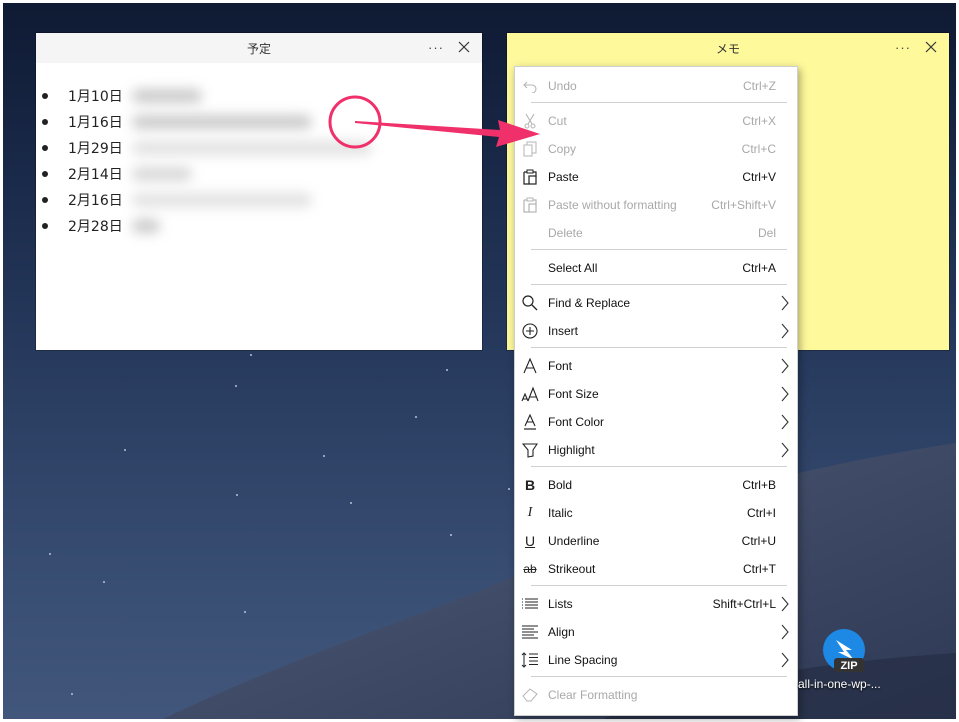  Describe the element at coordinates (848, 666) in the screenshot. I see `zip-badge: ZIP` at that location.